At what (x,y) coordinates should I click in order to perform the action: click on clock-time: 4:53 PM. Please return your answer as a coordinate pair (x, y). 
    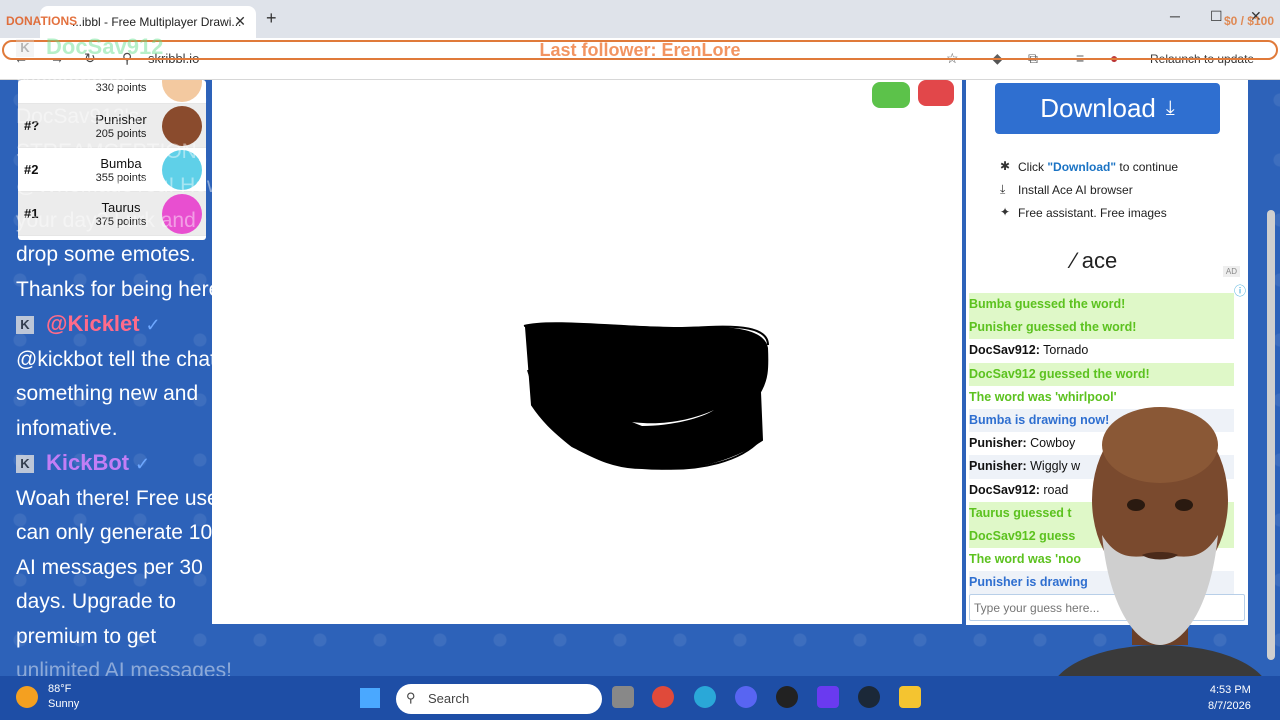
    Looking at the image, I should click on (1230, 690).